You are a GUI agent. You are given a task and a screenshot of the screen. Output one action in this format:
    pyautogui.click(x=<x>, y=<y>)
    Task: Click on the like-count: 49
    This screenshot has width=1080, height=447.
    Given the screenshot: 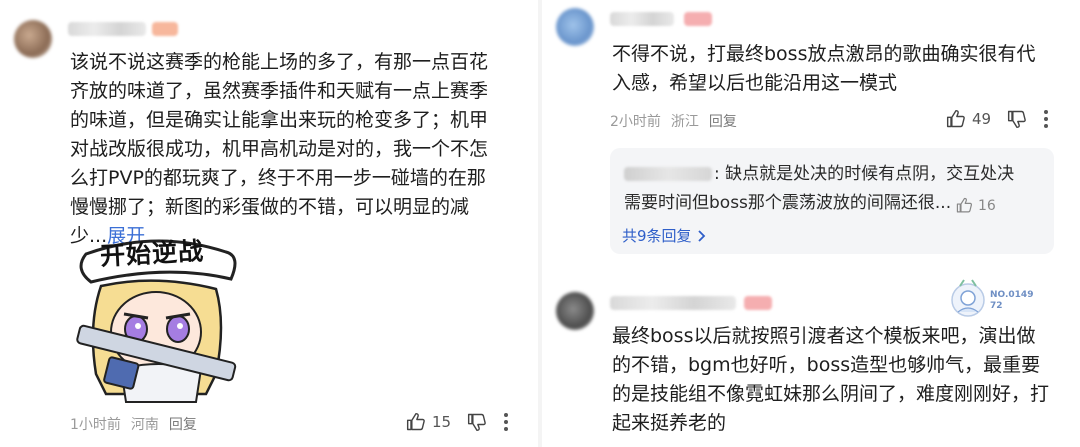 What is the action you would take?
    pyautogui.click(x=982, y=119)
    